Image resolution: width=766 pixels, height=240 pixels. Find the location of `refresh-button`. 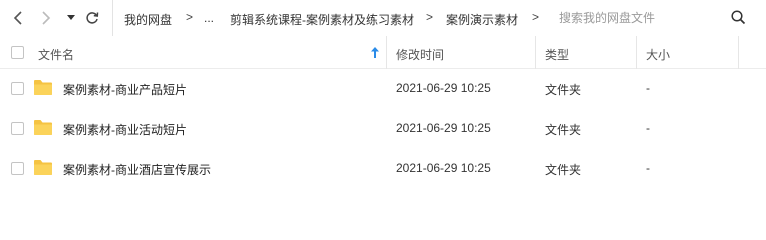

refresh-button is located at coordinates (92, 18).